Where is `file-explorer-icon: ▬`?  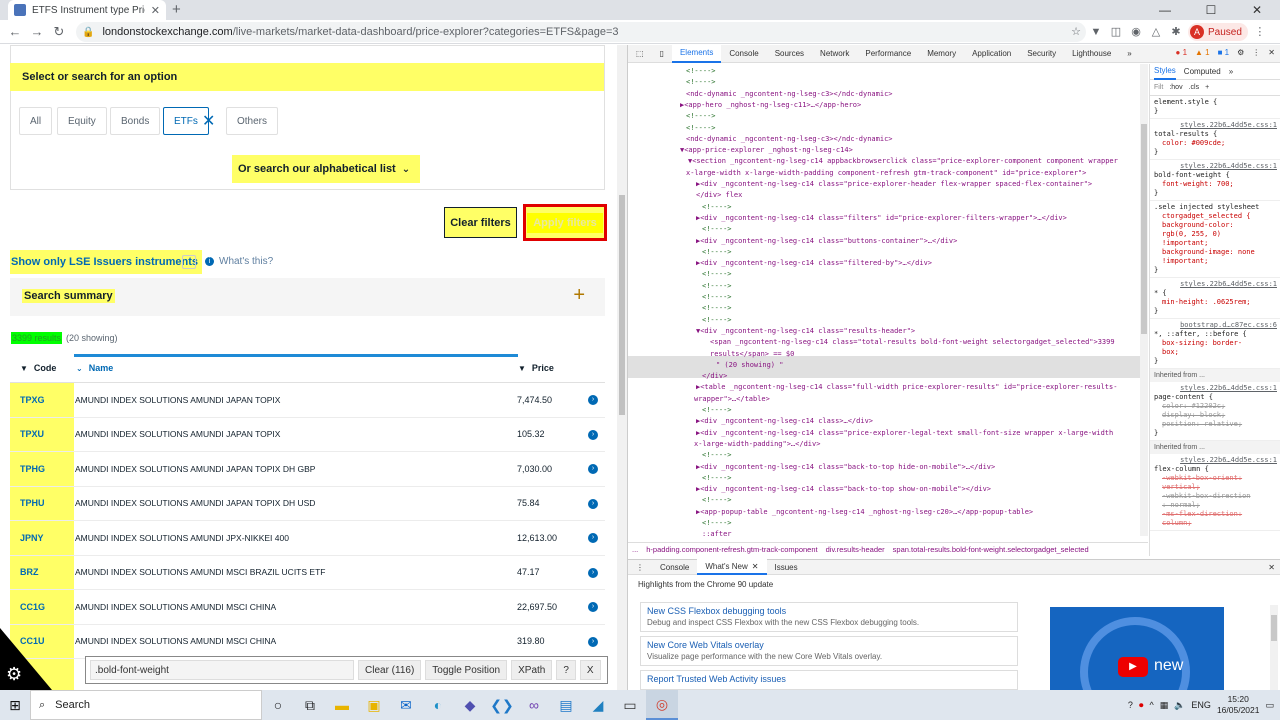
file-explorer-icon: ▬ is located at coordinates (342, 705).